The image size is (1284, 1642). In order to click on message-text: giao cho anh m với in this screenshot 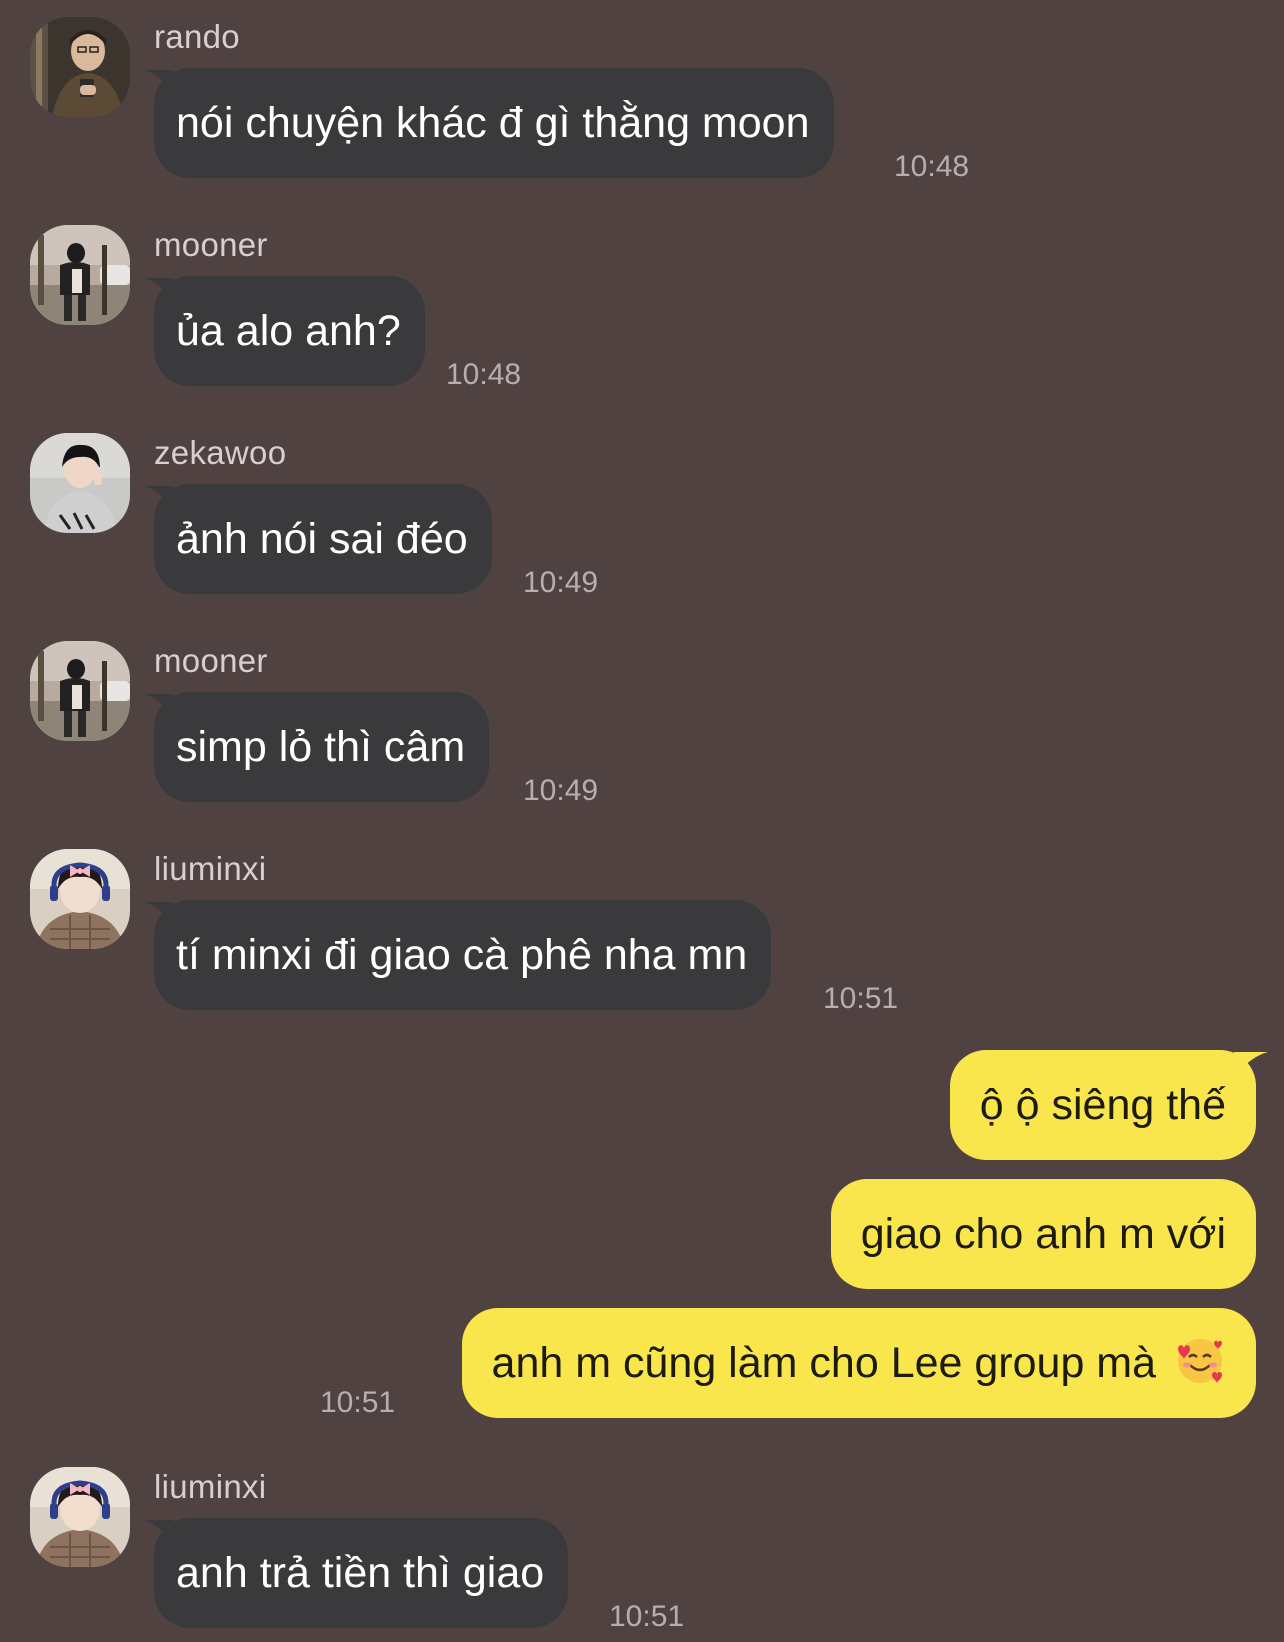, I will do `click(1043, 1234)`.